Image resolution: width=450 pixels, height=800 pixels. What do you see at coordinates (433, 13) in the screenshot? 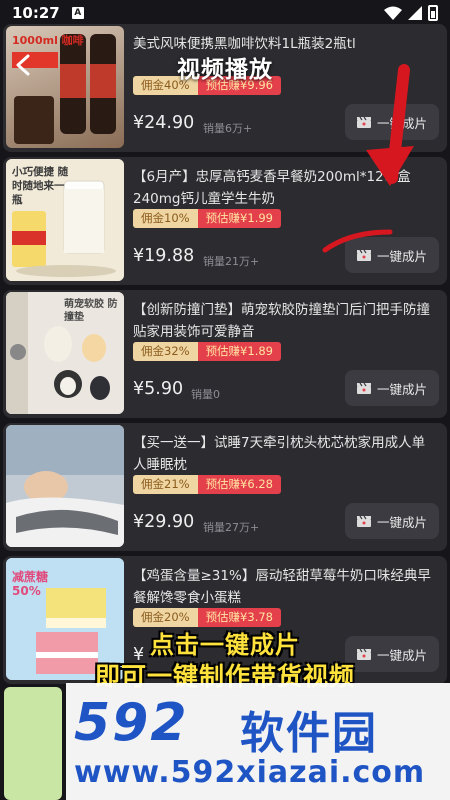
I see `battery-icon` at bounding box center [433, 13].